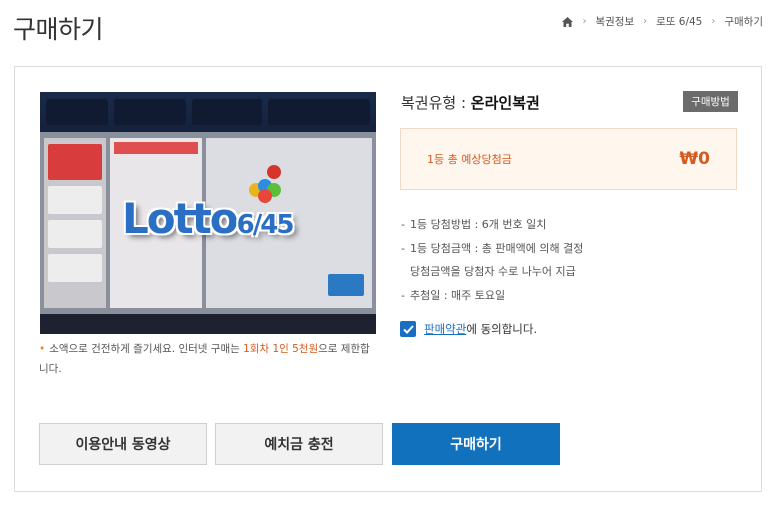 The width and height of the screenshot is (776, 506). Describe the element at coordinates (502, 329) in the screenshot. I see `terms-text: 에 동의합니다.` at that location.